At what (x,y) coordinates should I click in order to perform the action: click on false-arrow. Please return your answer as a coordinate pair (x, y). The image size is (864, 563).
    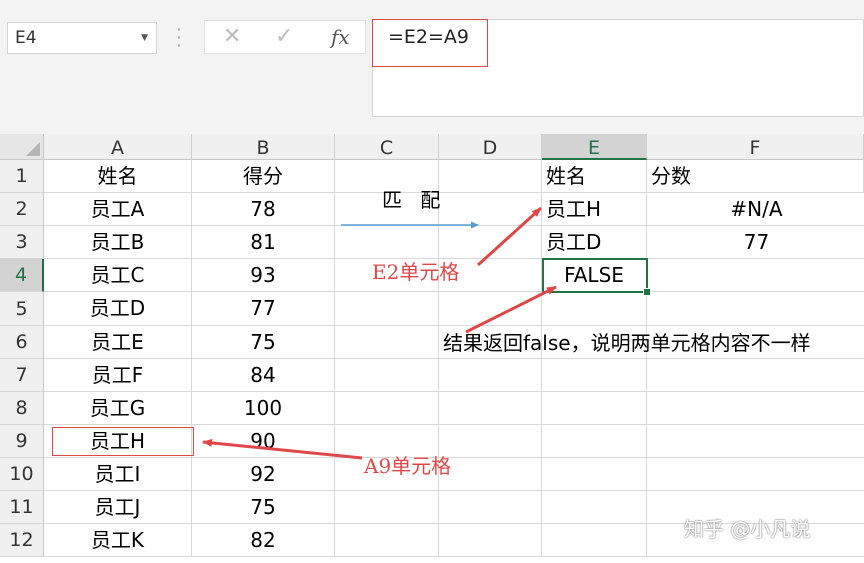
    Looking at the image, I should click on (511, 309).